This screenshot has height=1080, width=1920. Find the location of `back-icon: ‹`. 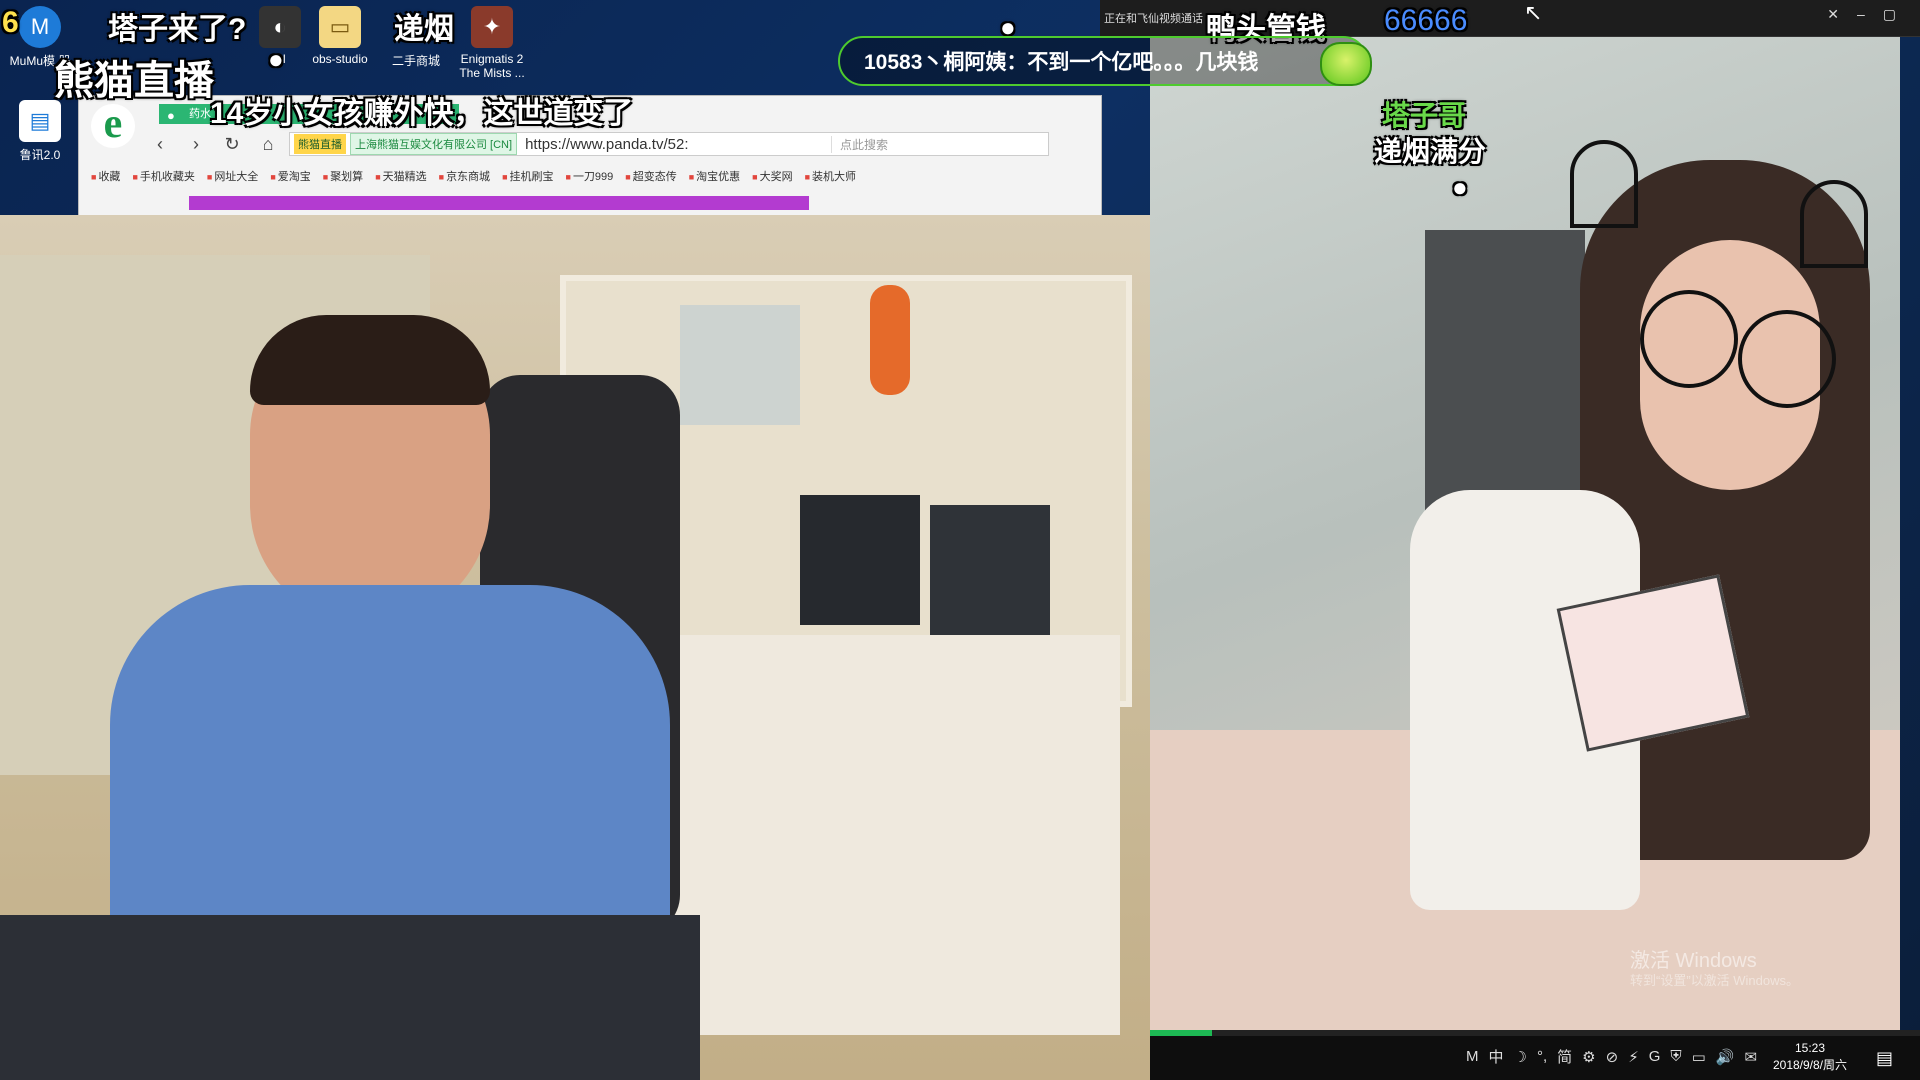

back-icon: ‹ is located at coordinates (160, 144).